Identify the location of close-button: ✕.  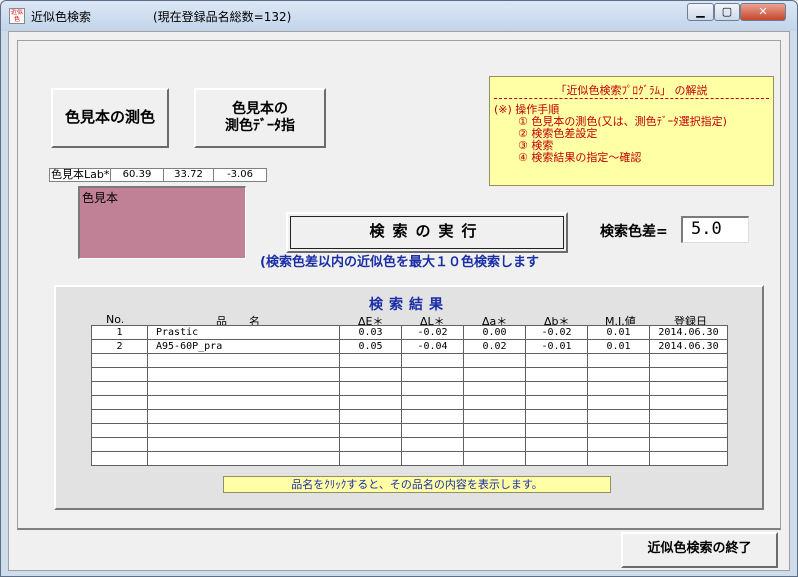
(763, 12).